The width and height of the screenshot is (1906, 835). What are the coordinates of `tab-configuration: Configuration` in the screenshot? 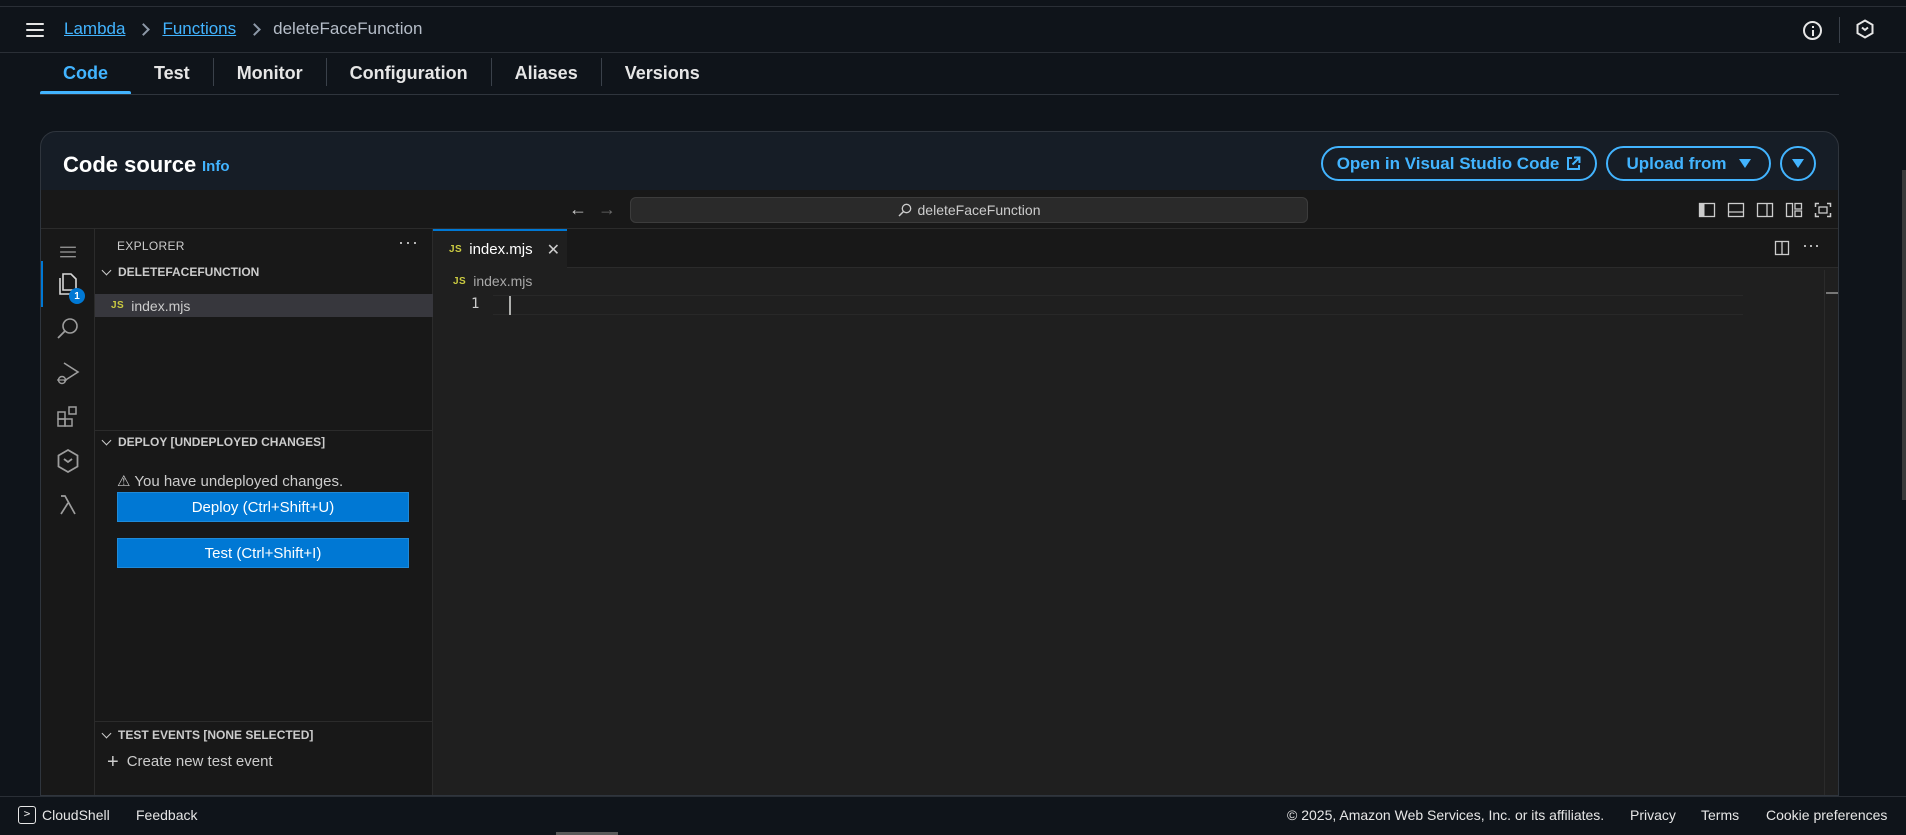 It's located at (409, 73).